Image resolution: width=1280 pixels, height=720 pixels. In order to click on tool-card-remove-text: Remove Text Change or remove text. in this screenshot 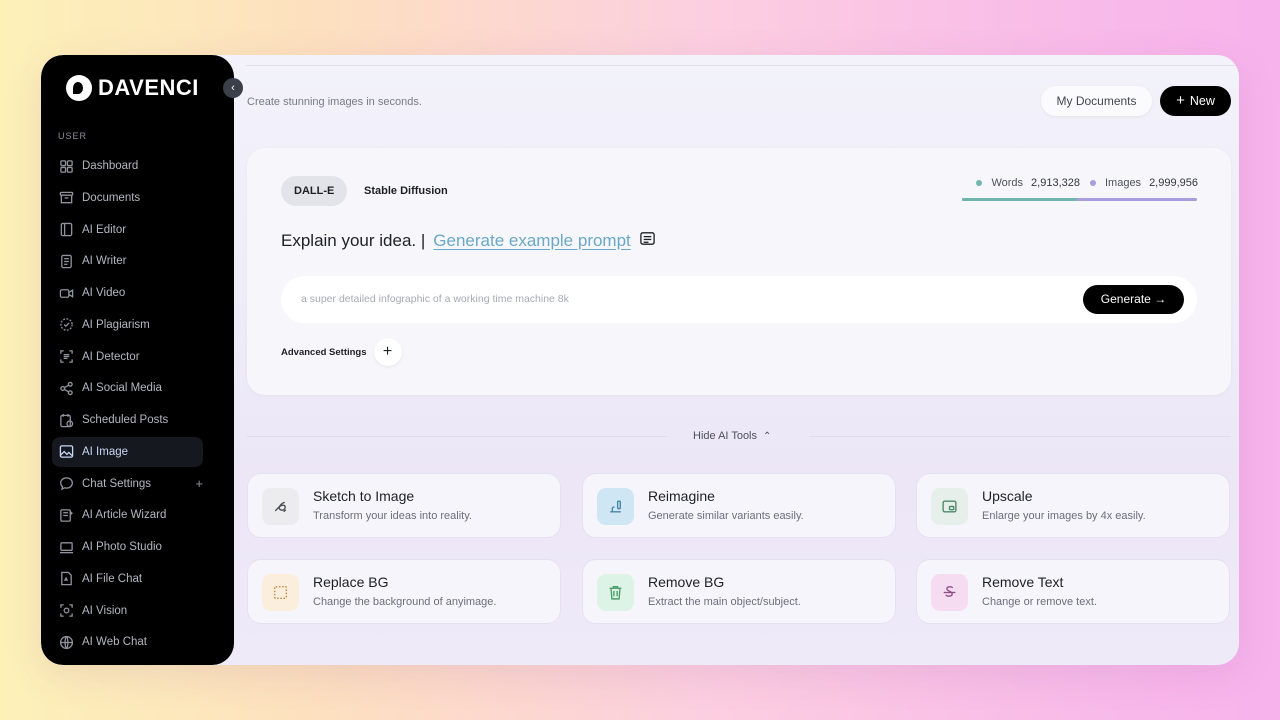, I will do `click(1073, 591)`.